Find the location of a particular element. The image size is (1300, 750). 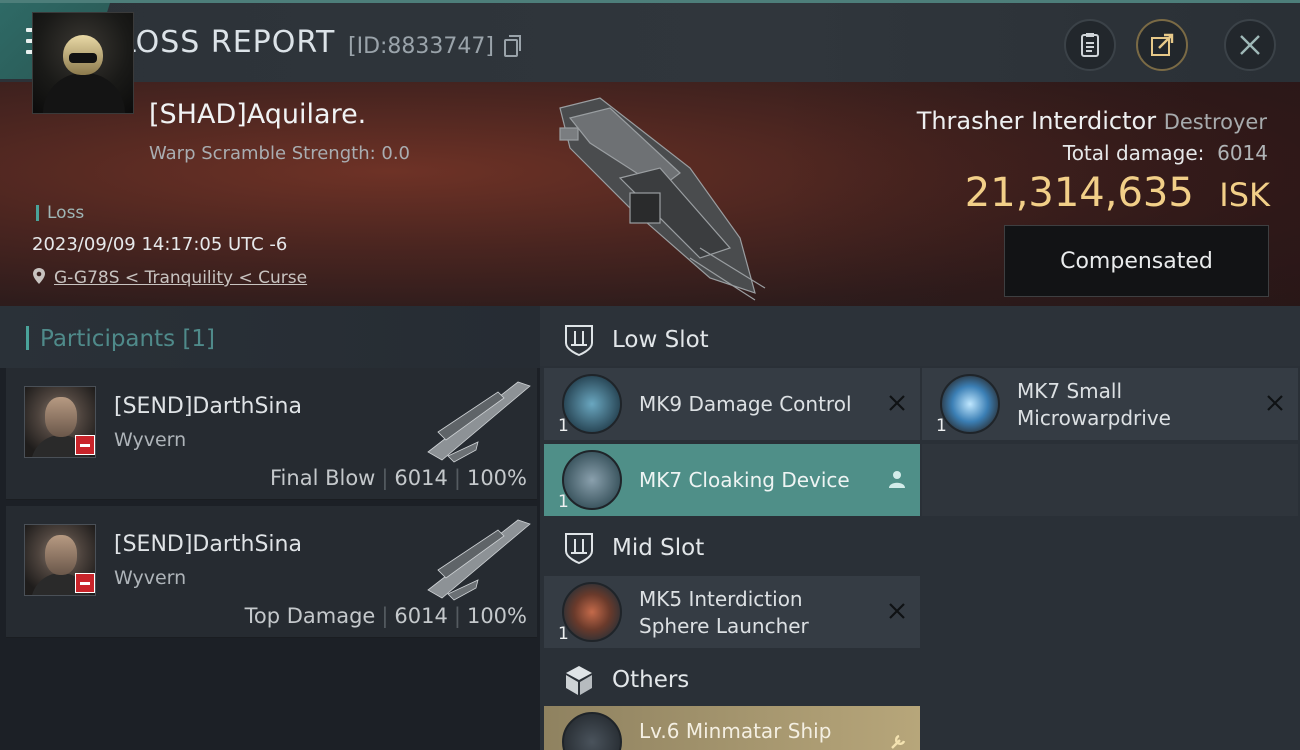

loss-tag: Loss is located at coordinates (60, 213).